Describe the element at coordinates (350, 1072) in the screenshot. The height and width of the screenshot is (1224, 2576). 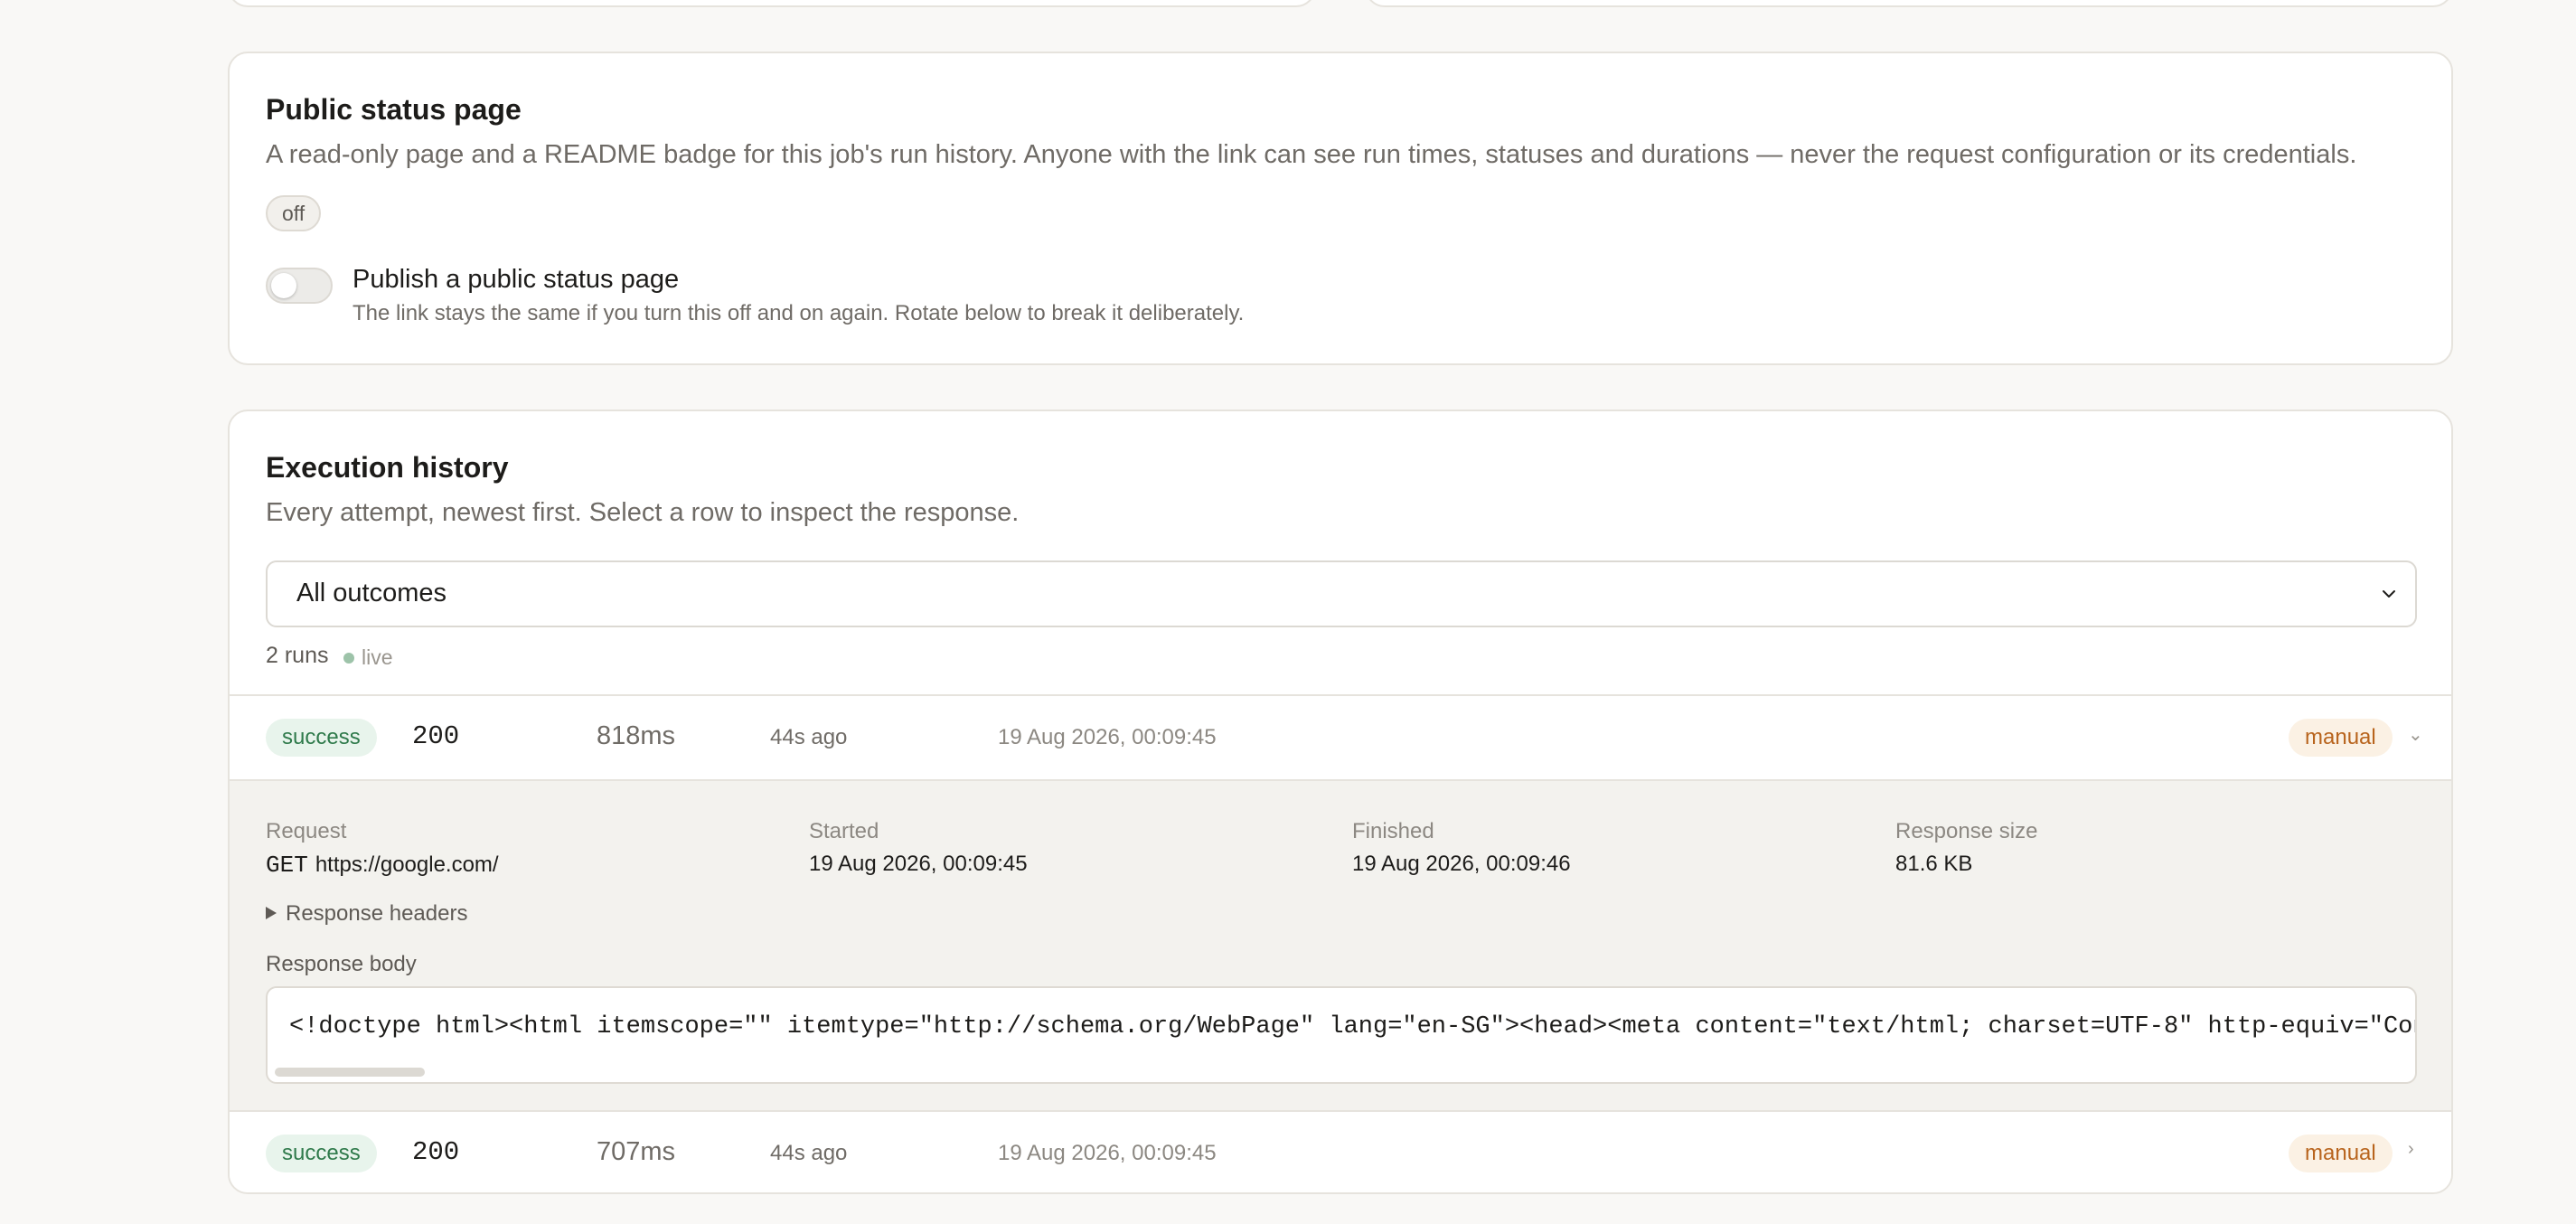
I see `horizontal-scrollbar` at that location.